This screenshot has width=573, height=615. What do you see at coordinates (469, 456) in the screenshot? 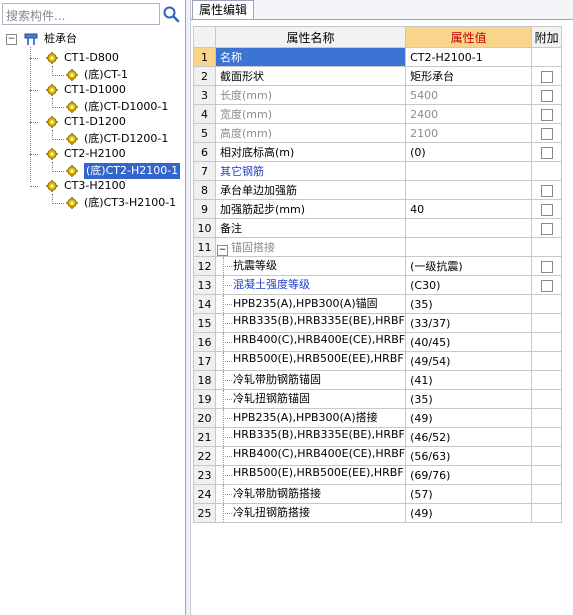
I see `property-value-cell: (56/63)` at bounding box center [469, 456].